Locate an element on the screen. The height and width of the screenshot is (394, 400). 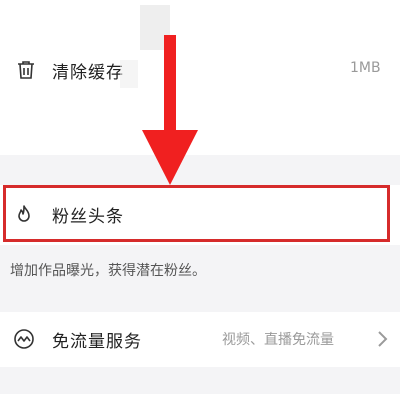
trash-icon is located at coordinates (26, 70).